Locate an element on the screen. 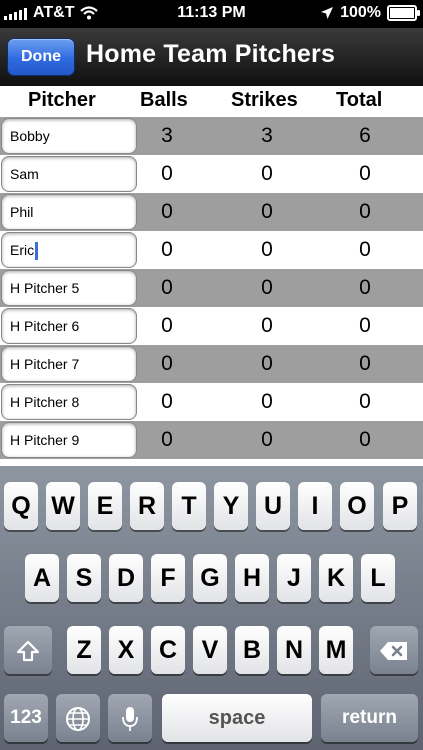  key-d: D is located at coordinates (126, 578).